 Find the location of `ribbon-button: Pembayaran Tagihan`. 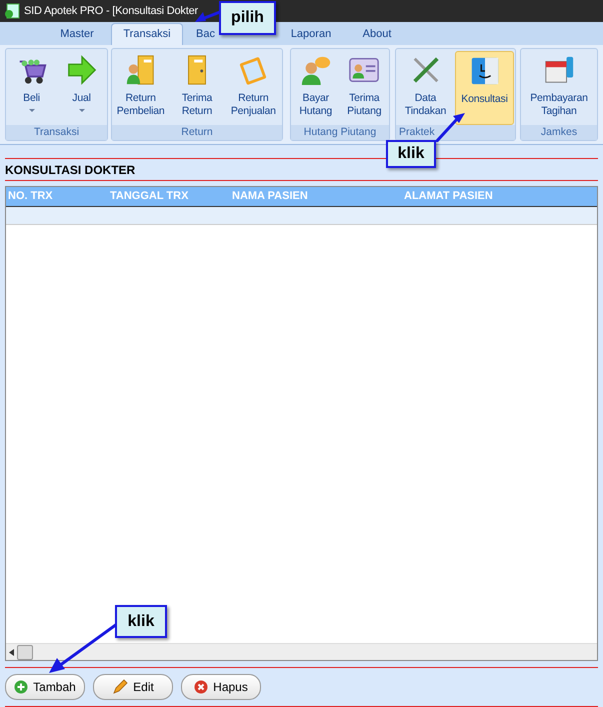

ribbon-button: Pembayaran Tagihan is located at coordinates (559, 88).